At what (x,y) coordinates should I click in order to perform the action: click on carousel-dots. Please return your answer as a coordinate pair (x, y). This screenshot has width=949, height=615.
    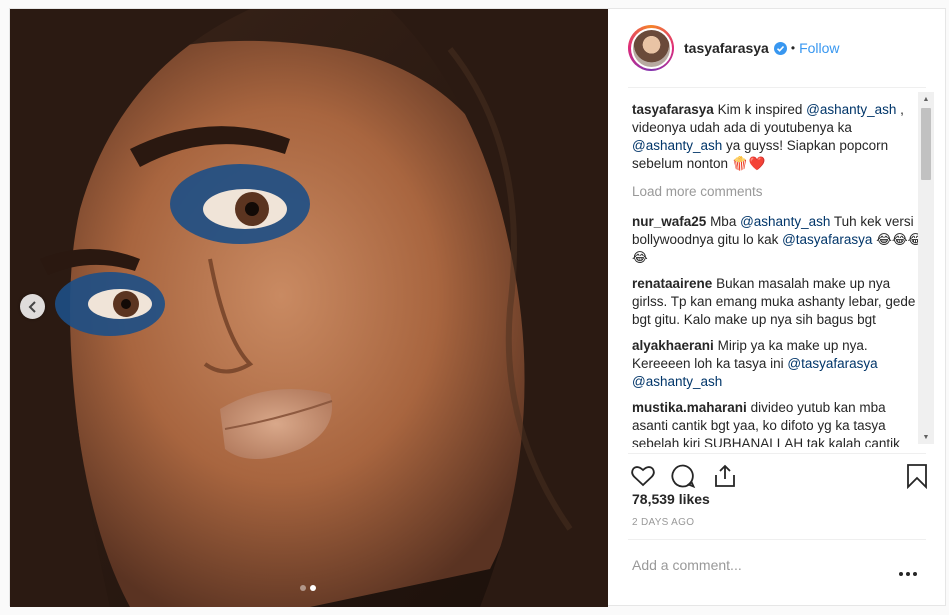
    Looking at the image, I should click on (308, 588).